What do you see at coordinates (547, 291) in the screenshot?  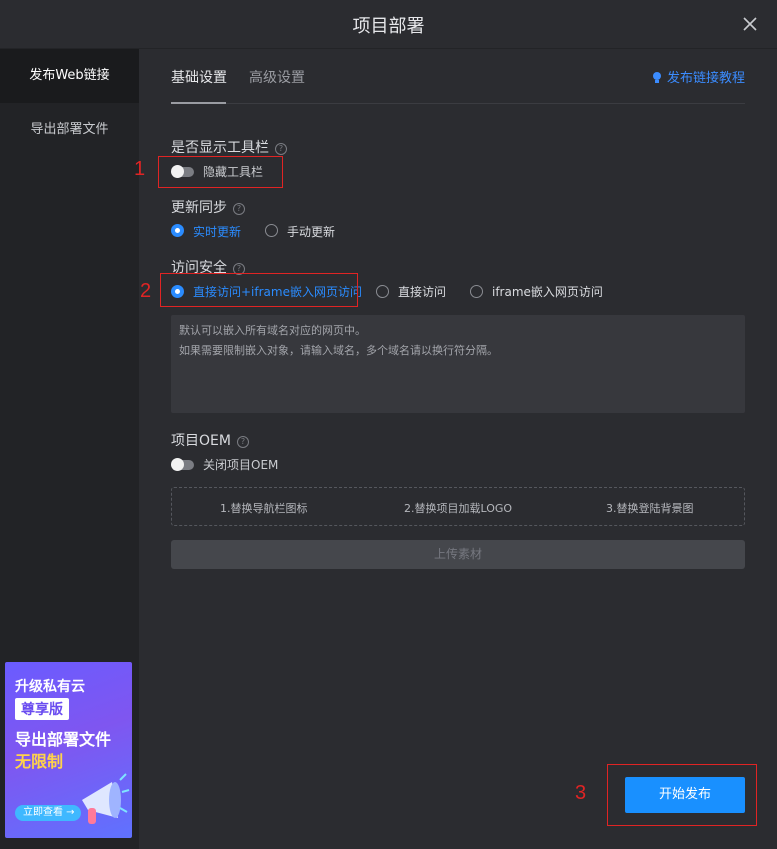 I see `radio-label-iframe-access: iframe嵌入网页访问` at bounding box center [547, 291].